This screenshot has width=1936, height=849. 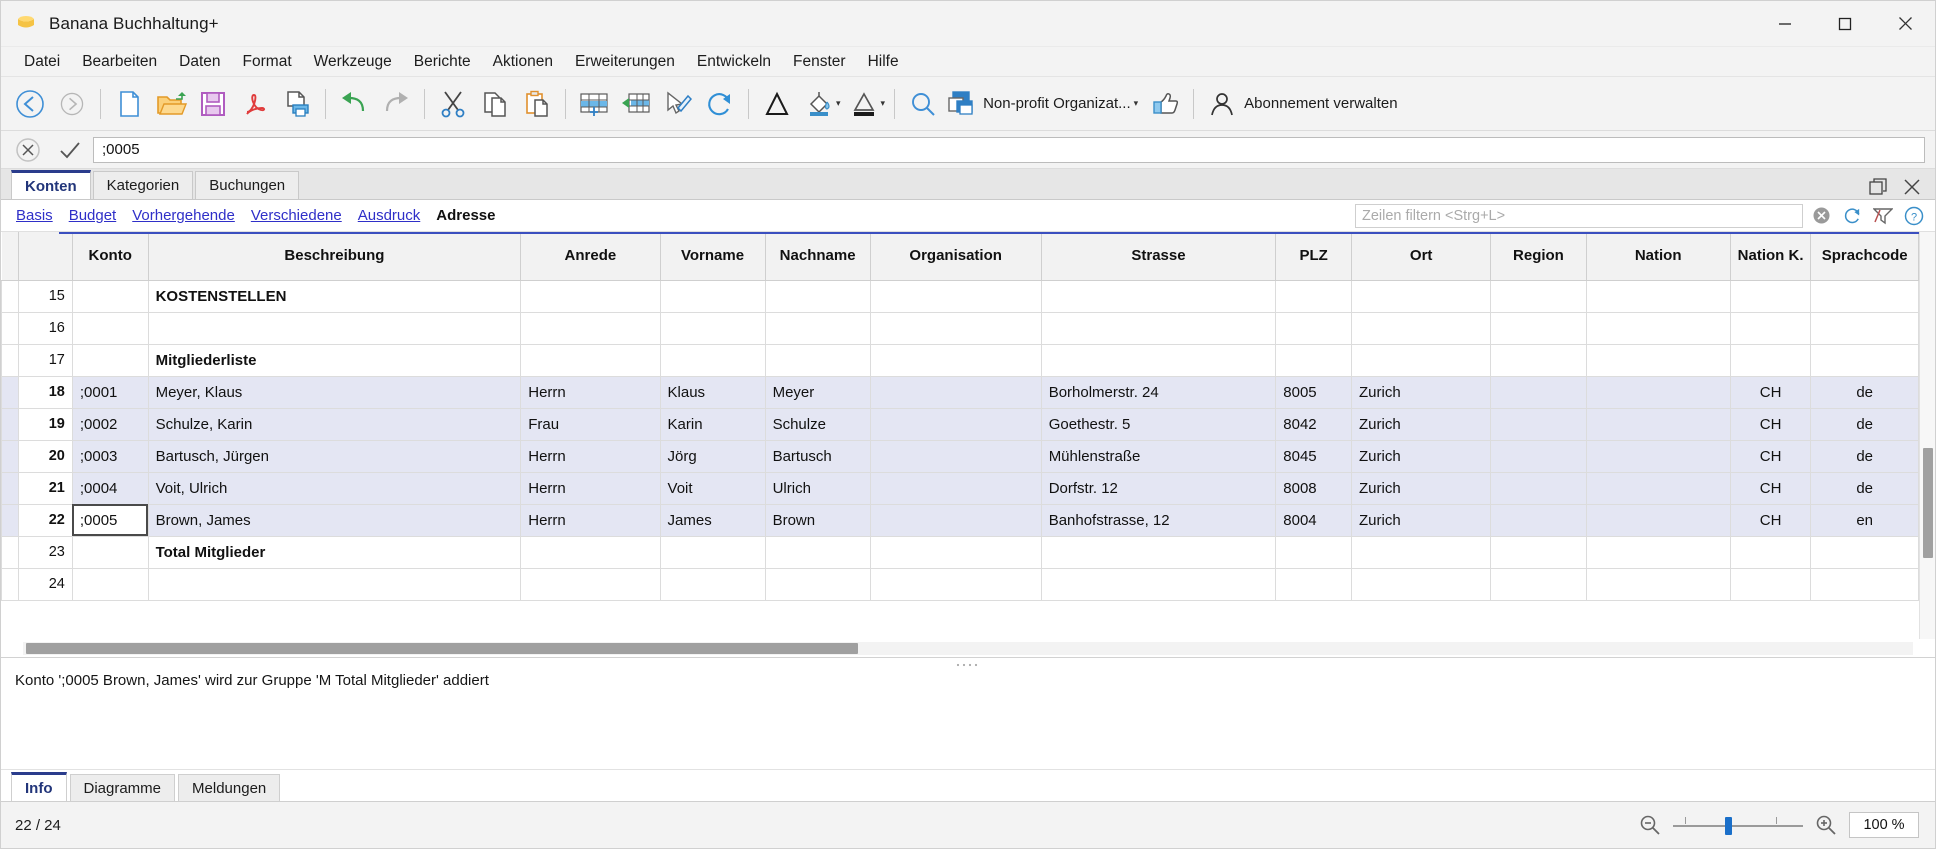 What do you see at coordinates (110, 392) in the screenshot?
I see `cell-konto: ;0001` at bounding box center [110, 392].